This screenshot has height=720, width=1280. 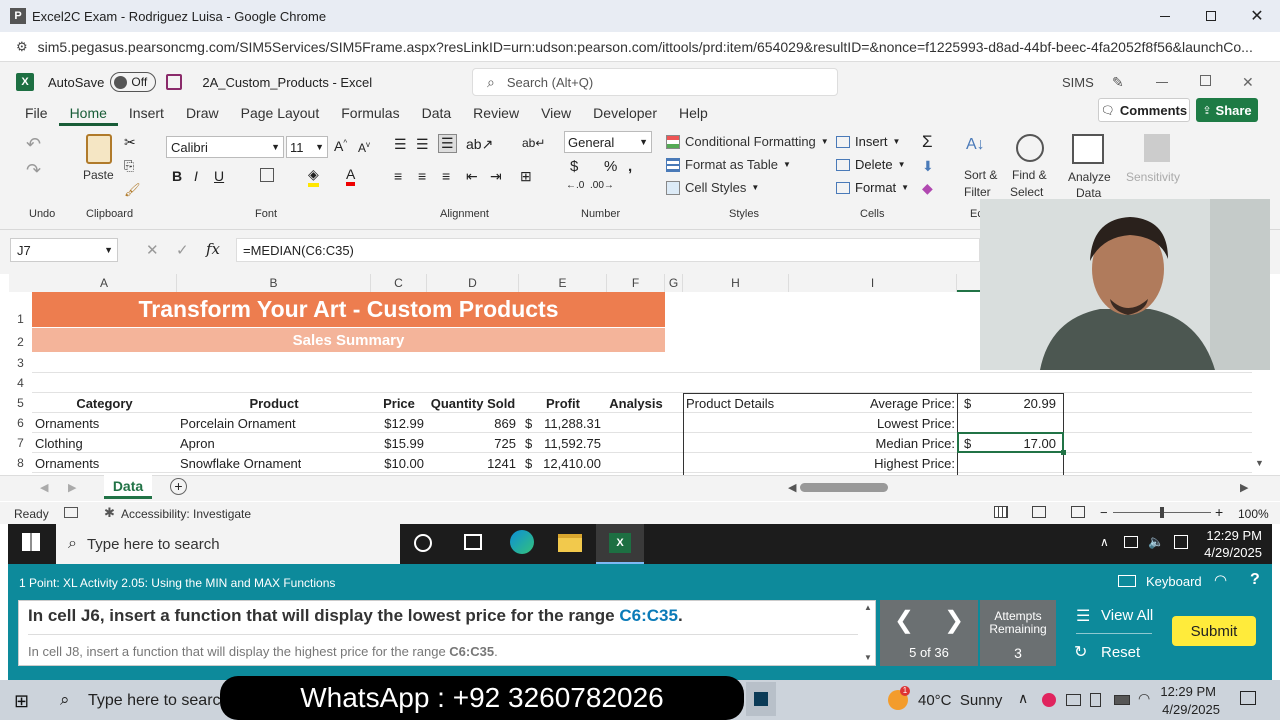 I want to click on cell-d8: 1241, so click(x=471, y=463).